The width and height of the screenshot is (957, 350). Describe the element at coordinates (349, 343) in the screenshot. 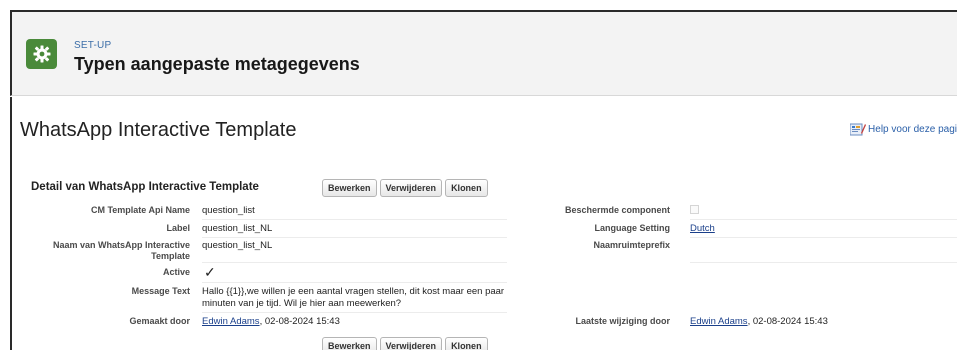

I see `edit-button-bottom: Bewerken` at that location.